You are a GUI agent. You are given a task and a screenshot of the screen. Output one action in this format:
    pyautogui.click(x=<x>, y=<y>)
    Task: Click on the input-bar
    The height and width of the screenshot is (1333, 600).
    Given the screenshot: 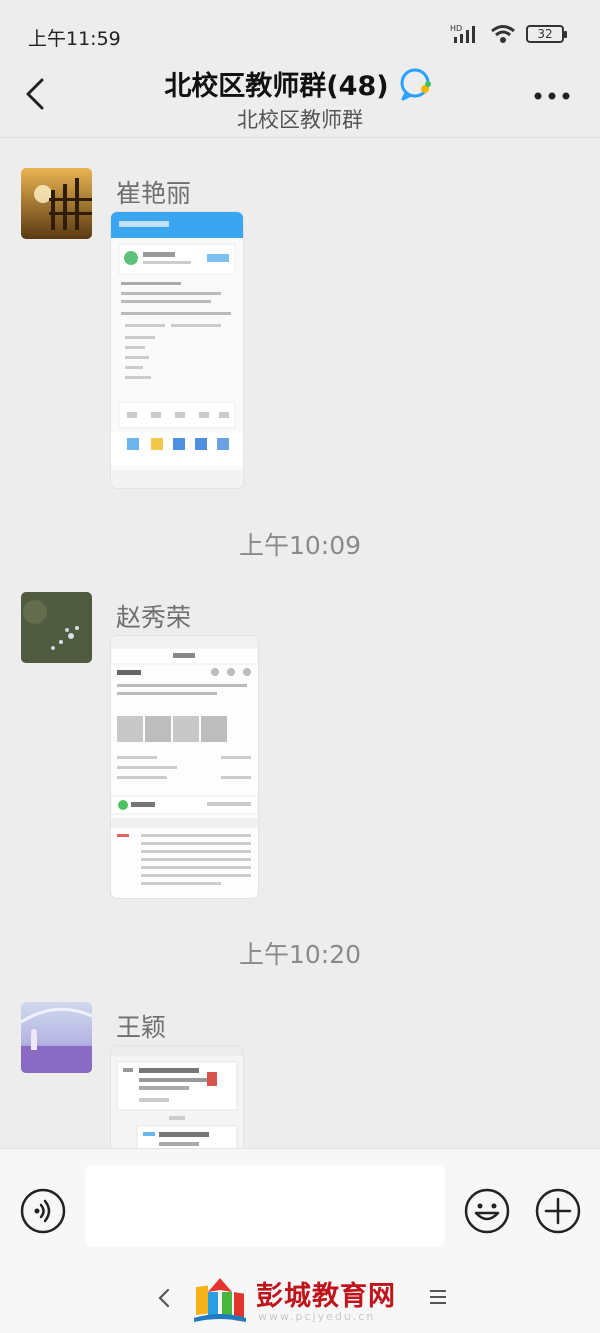 What is the action you would take?
    pyautogui.click(x=300, y=1204)
    